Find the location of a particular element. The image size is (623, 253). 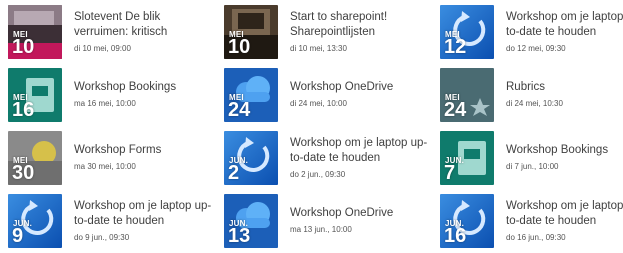

event-title: Start to sharepoint! Sharepointlijsten is located at coordinates (360, 25).